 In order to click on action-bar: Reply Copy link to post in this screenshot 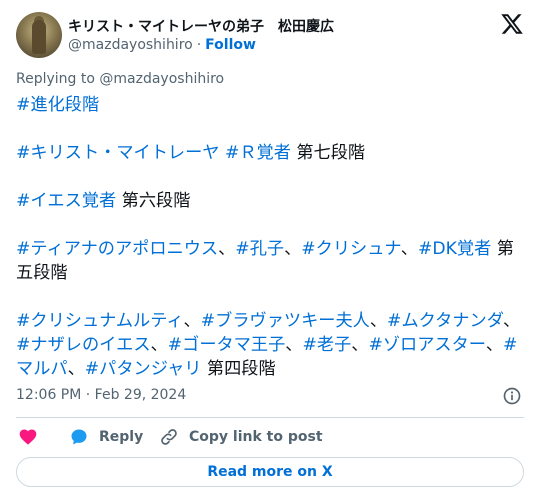, I will do `click(270, 437)`.